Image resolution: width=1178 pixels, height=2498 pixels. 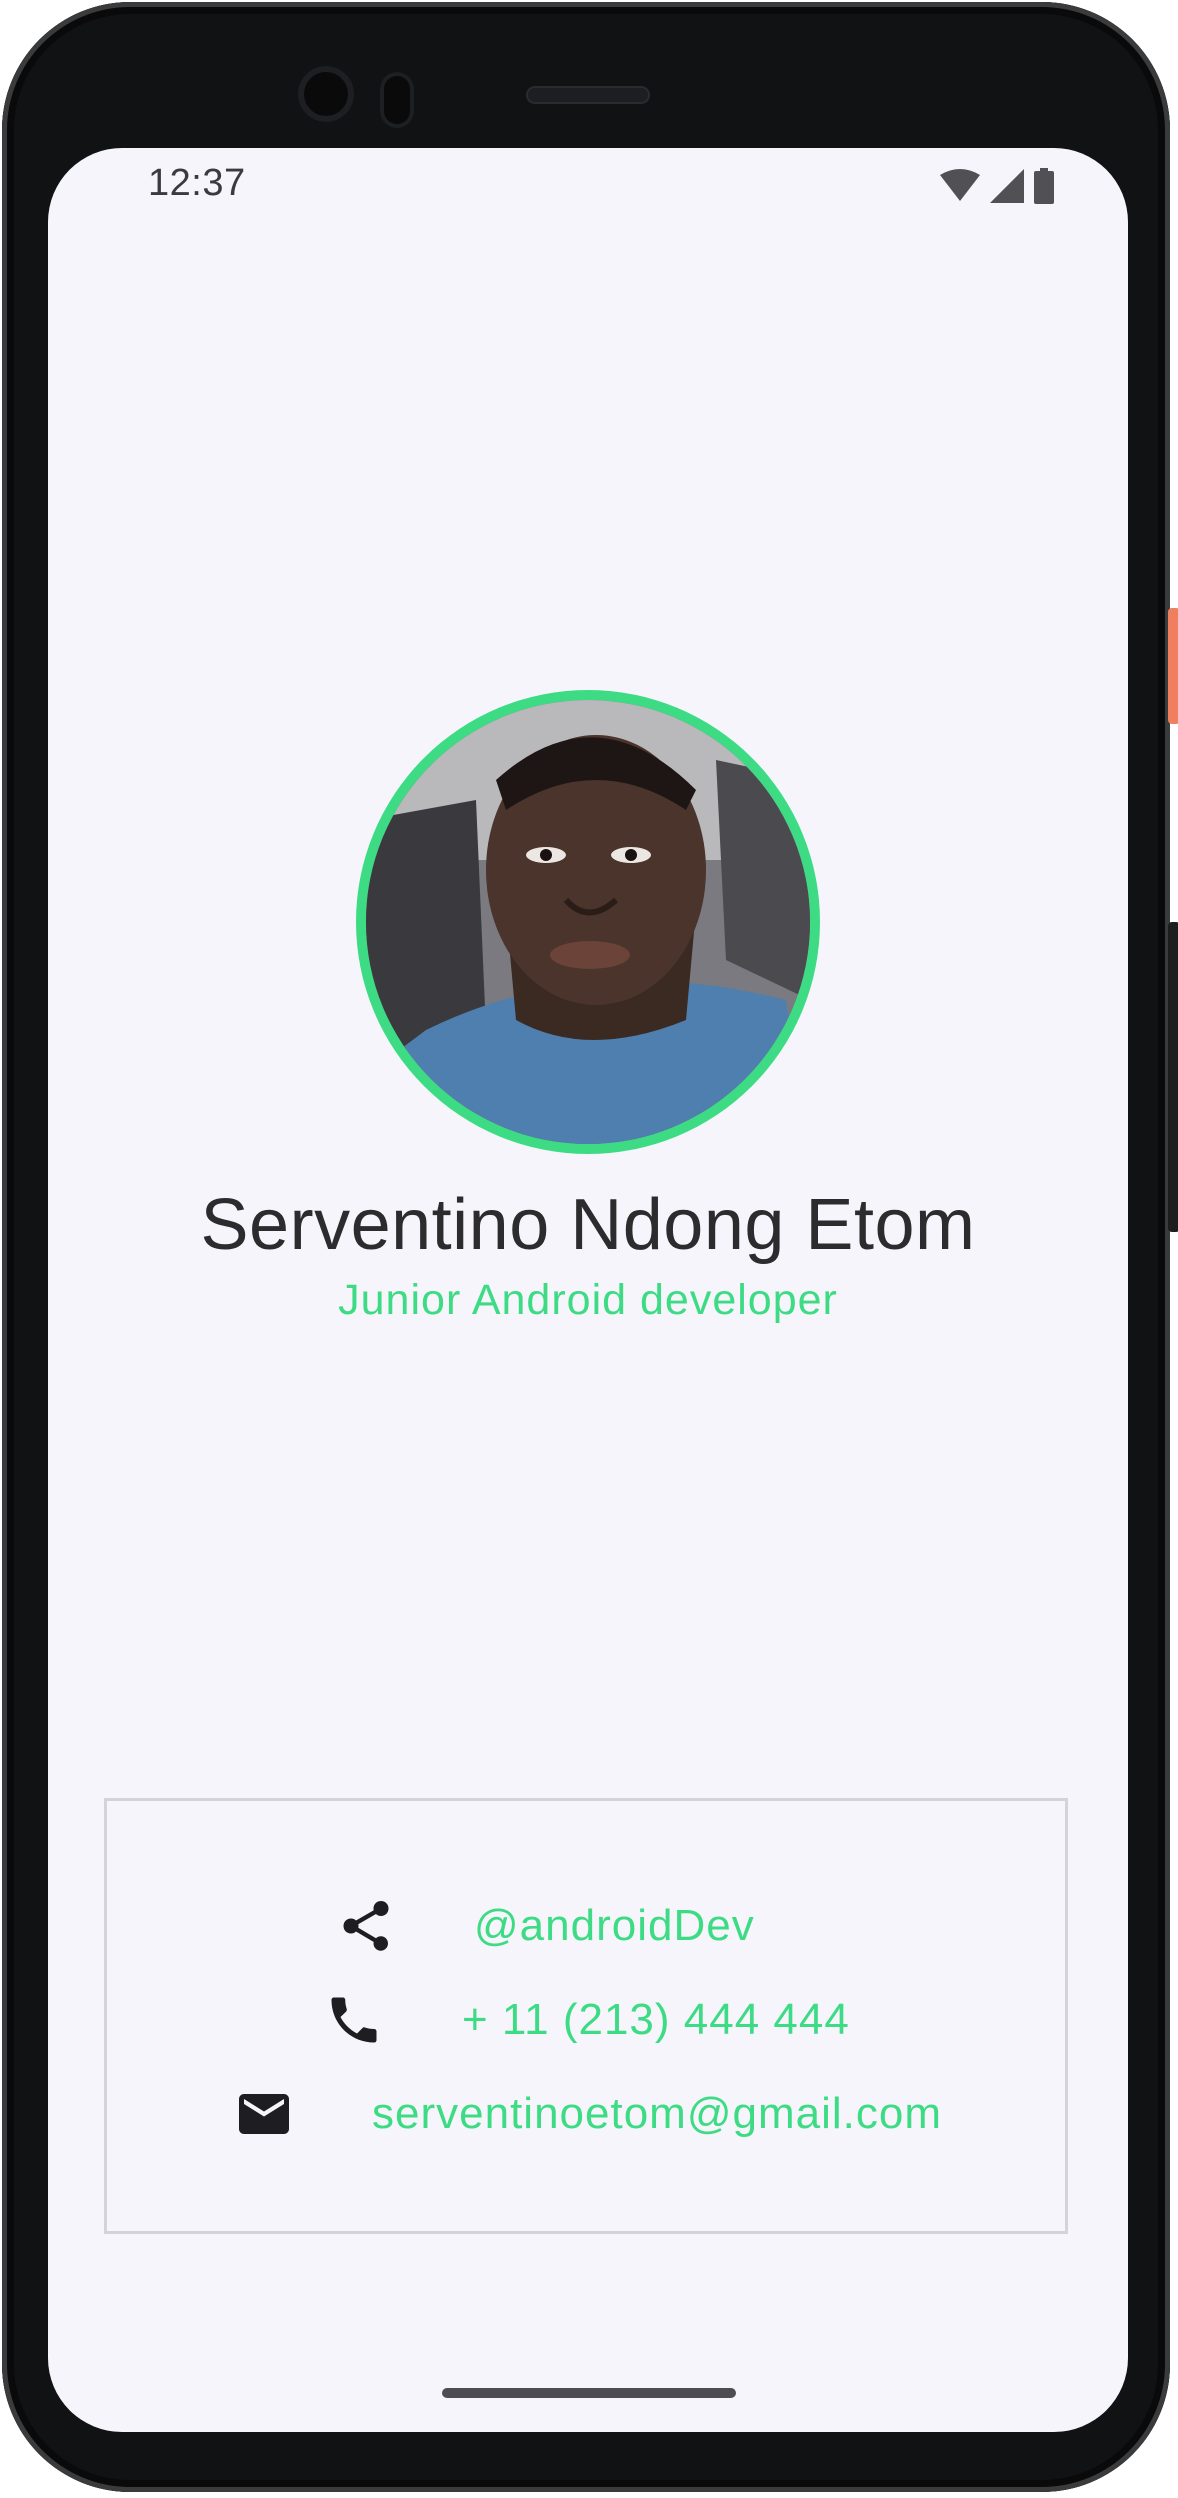 What do you see at coordinates (197, 183) in the screenshot?
I see `status-time: 12:37` at bounding box center [197, 183].